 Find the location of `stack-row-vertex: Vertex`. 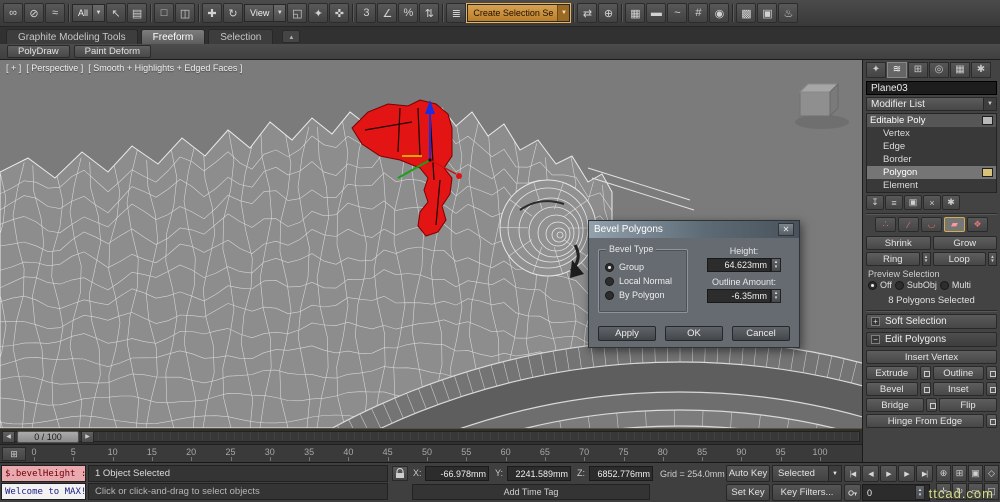

stack-row-vertex: Vertex is located at coordinates (931, 133).